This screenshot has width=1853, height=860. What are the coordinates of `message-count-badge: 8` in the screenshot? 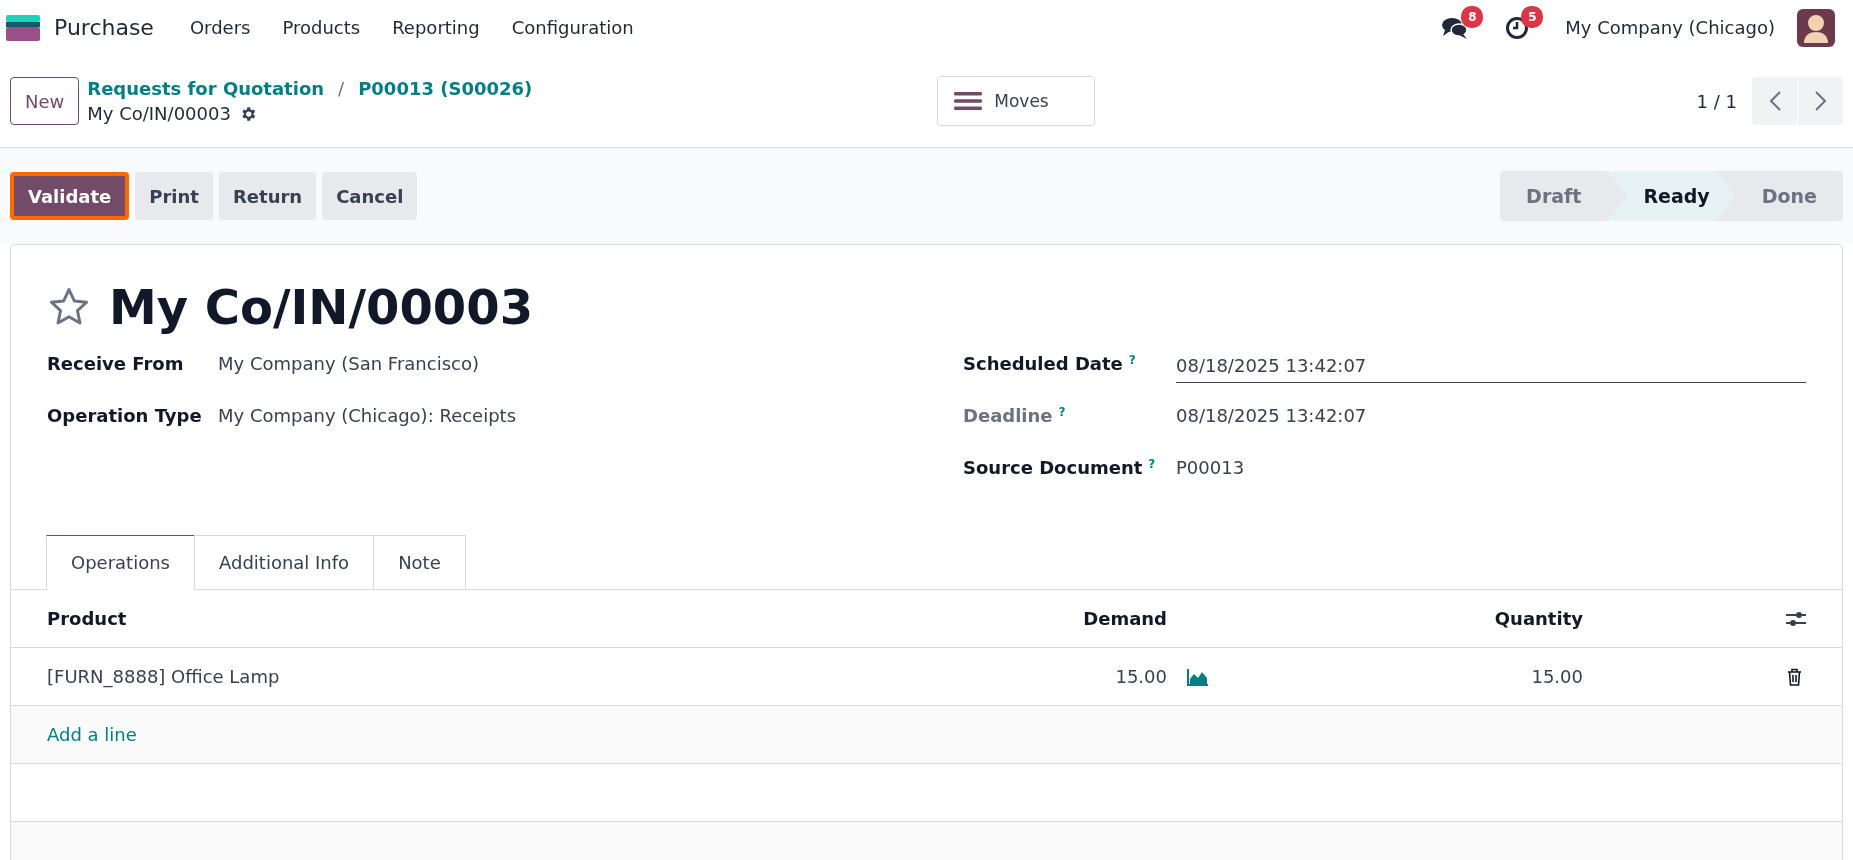 It's located at (1472, 16).